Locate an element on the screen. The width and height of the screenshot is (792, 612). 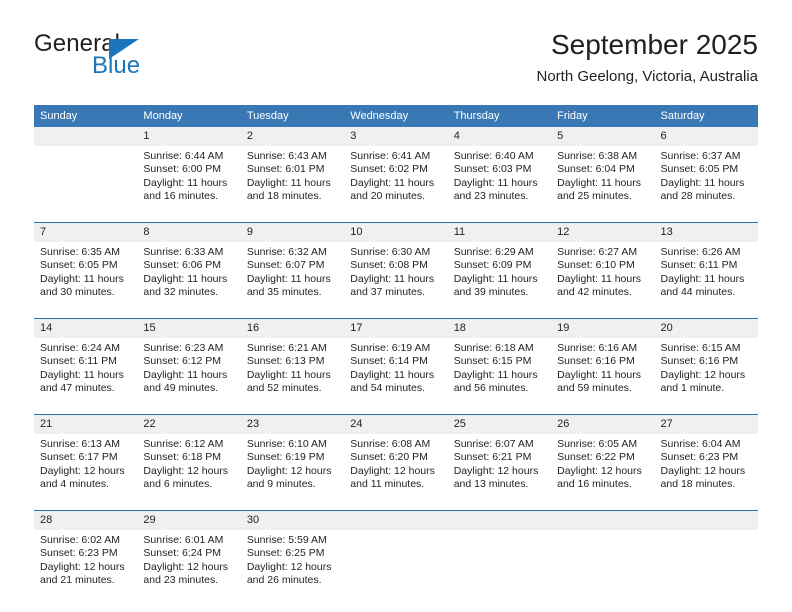
sunset-time: Sunset: 6:22 PM is located at coordinates (596, 457).